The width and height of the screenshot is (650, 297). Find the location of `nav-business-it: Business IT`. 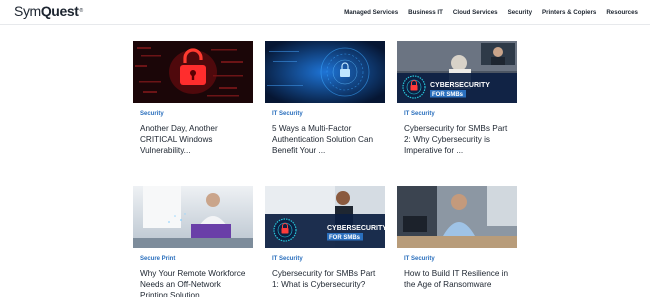

nav-business-it: Business IT is located at coordinates (425, 12).